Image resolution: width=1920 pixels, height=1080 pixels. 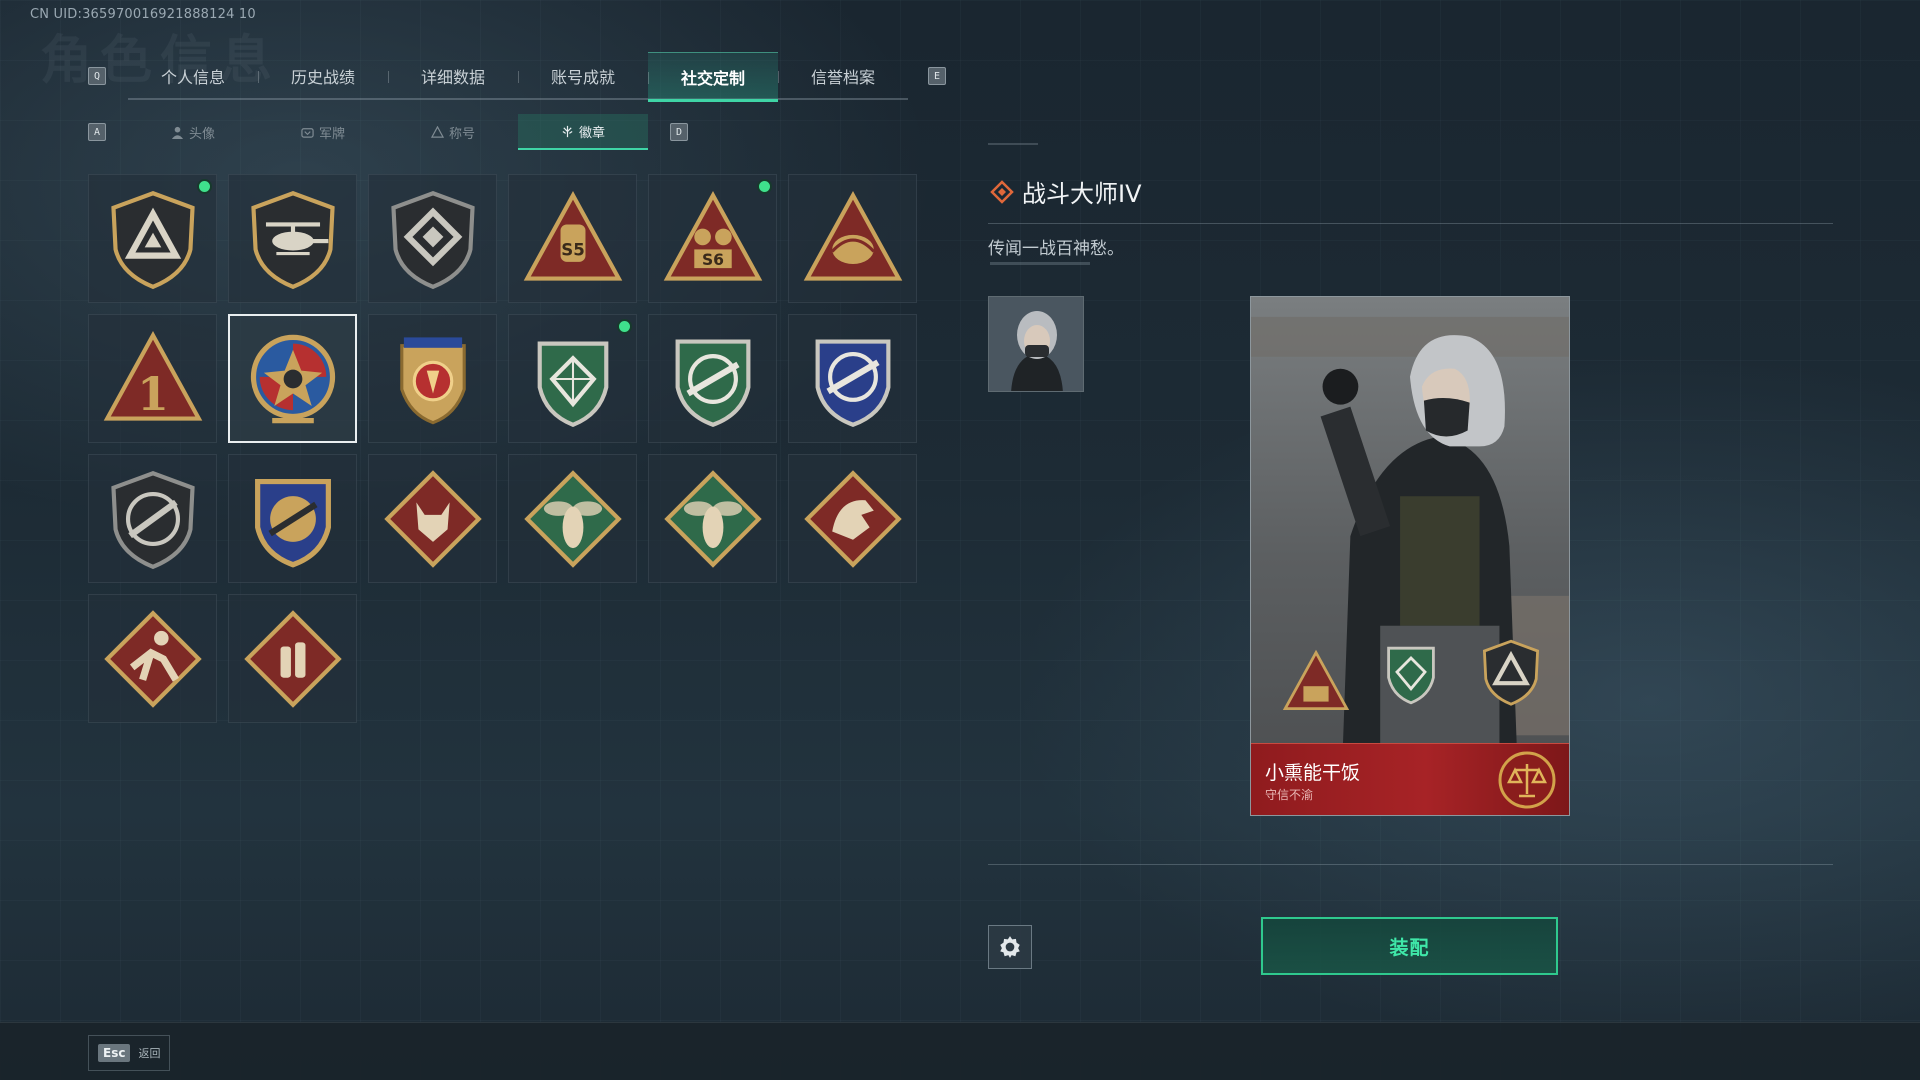 I want to click on avatar-thumbnail, so click(x=1036, y=344).